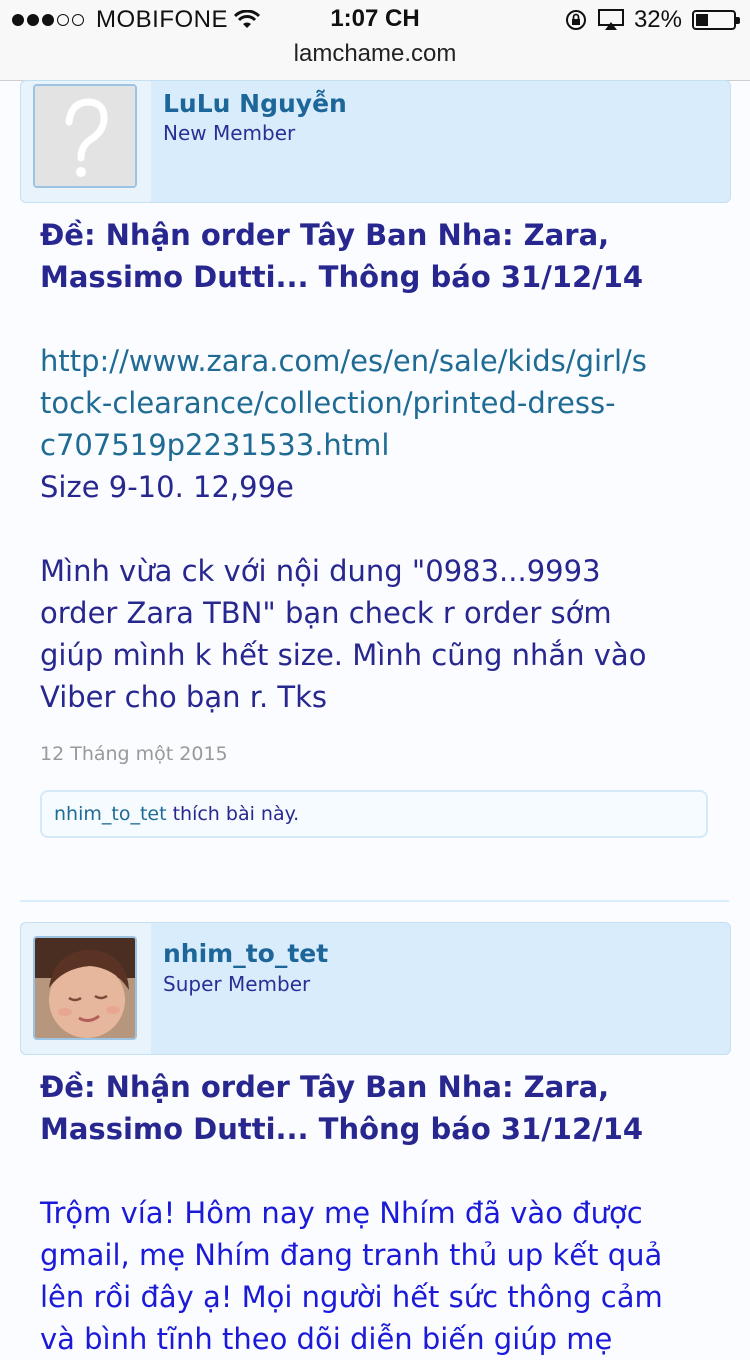 This screenshot has width=750, height=1360. Describe the element at coordinates (375, 141) in the screenshot. I see `author-info: LuLu Nguyễn New Member` at that location.